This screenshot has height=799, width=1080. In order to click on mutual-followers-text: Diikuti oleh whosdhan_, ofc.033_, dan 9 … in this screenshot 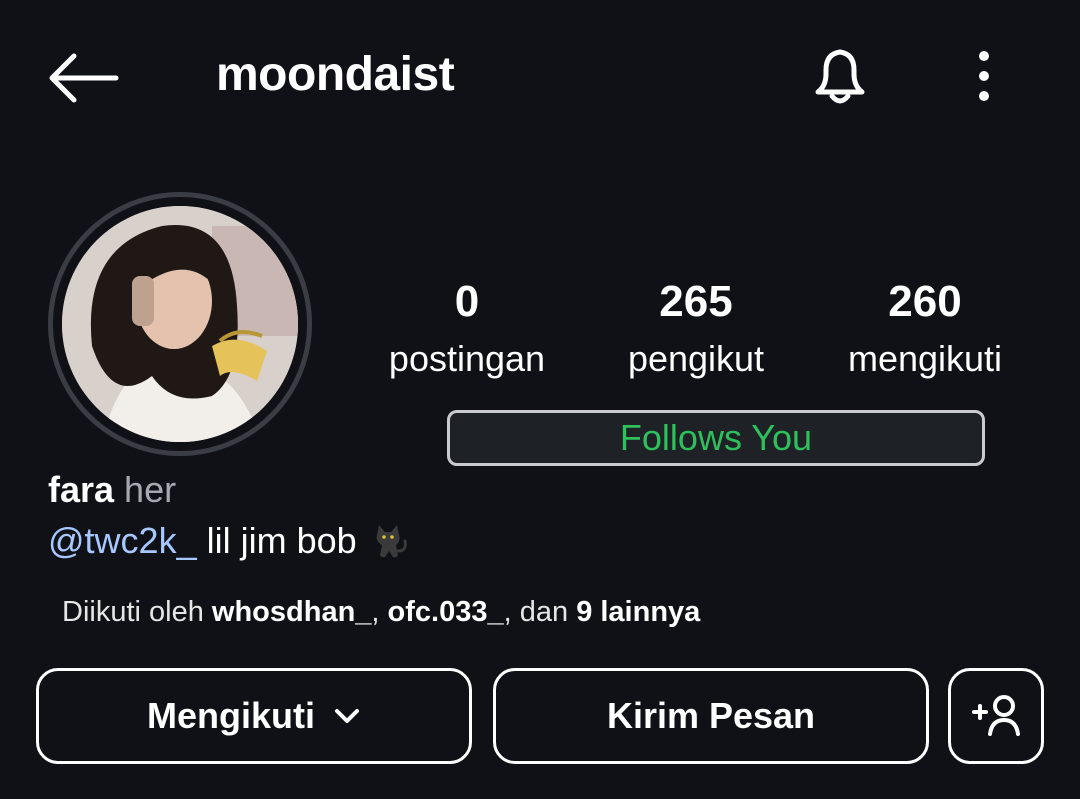, I will do `click(381, 612)`.